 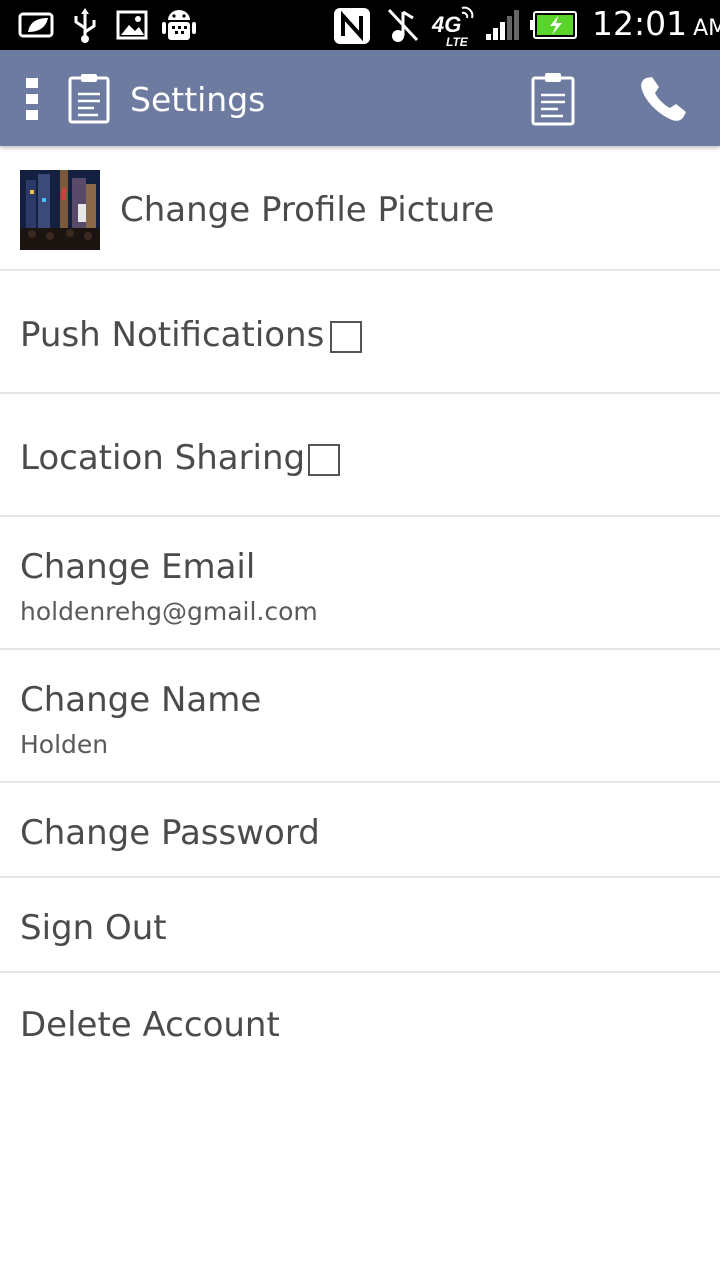 What do you see at coordinates (360, 455) in the screenshot?
I see `location-sharing-item: Location Sharing` at bounding box center [360, 455].